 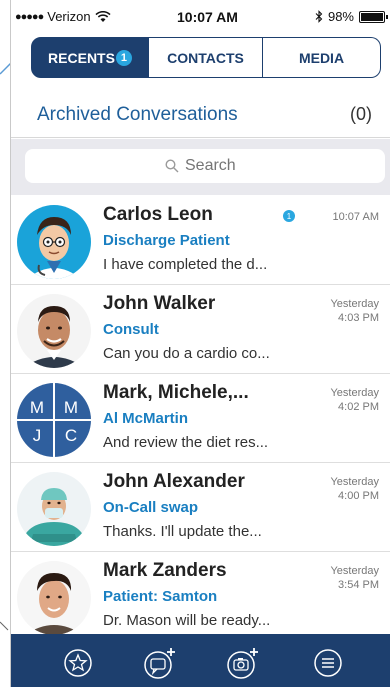 I want to click on star-icon, so click(x=78, y=663).